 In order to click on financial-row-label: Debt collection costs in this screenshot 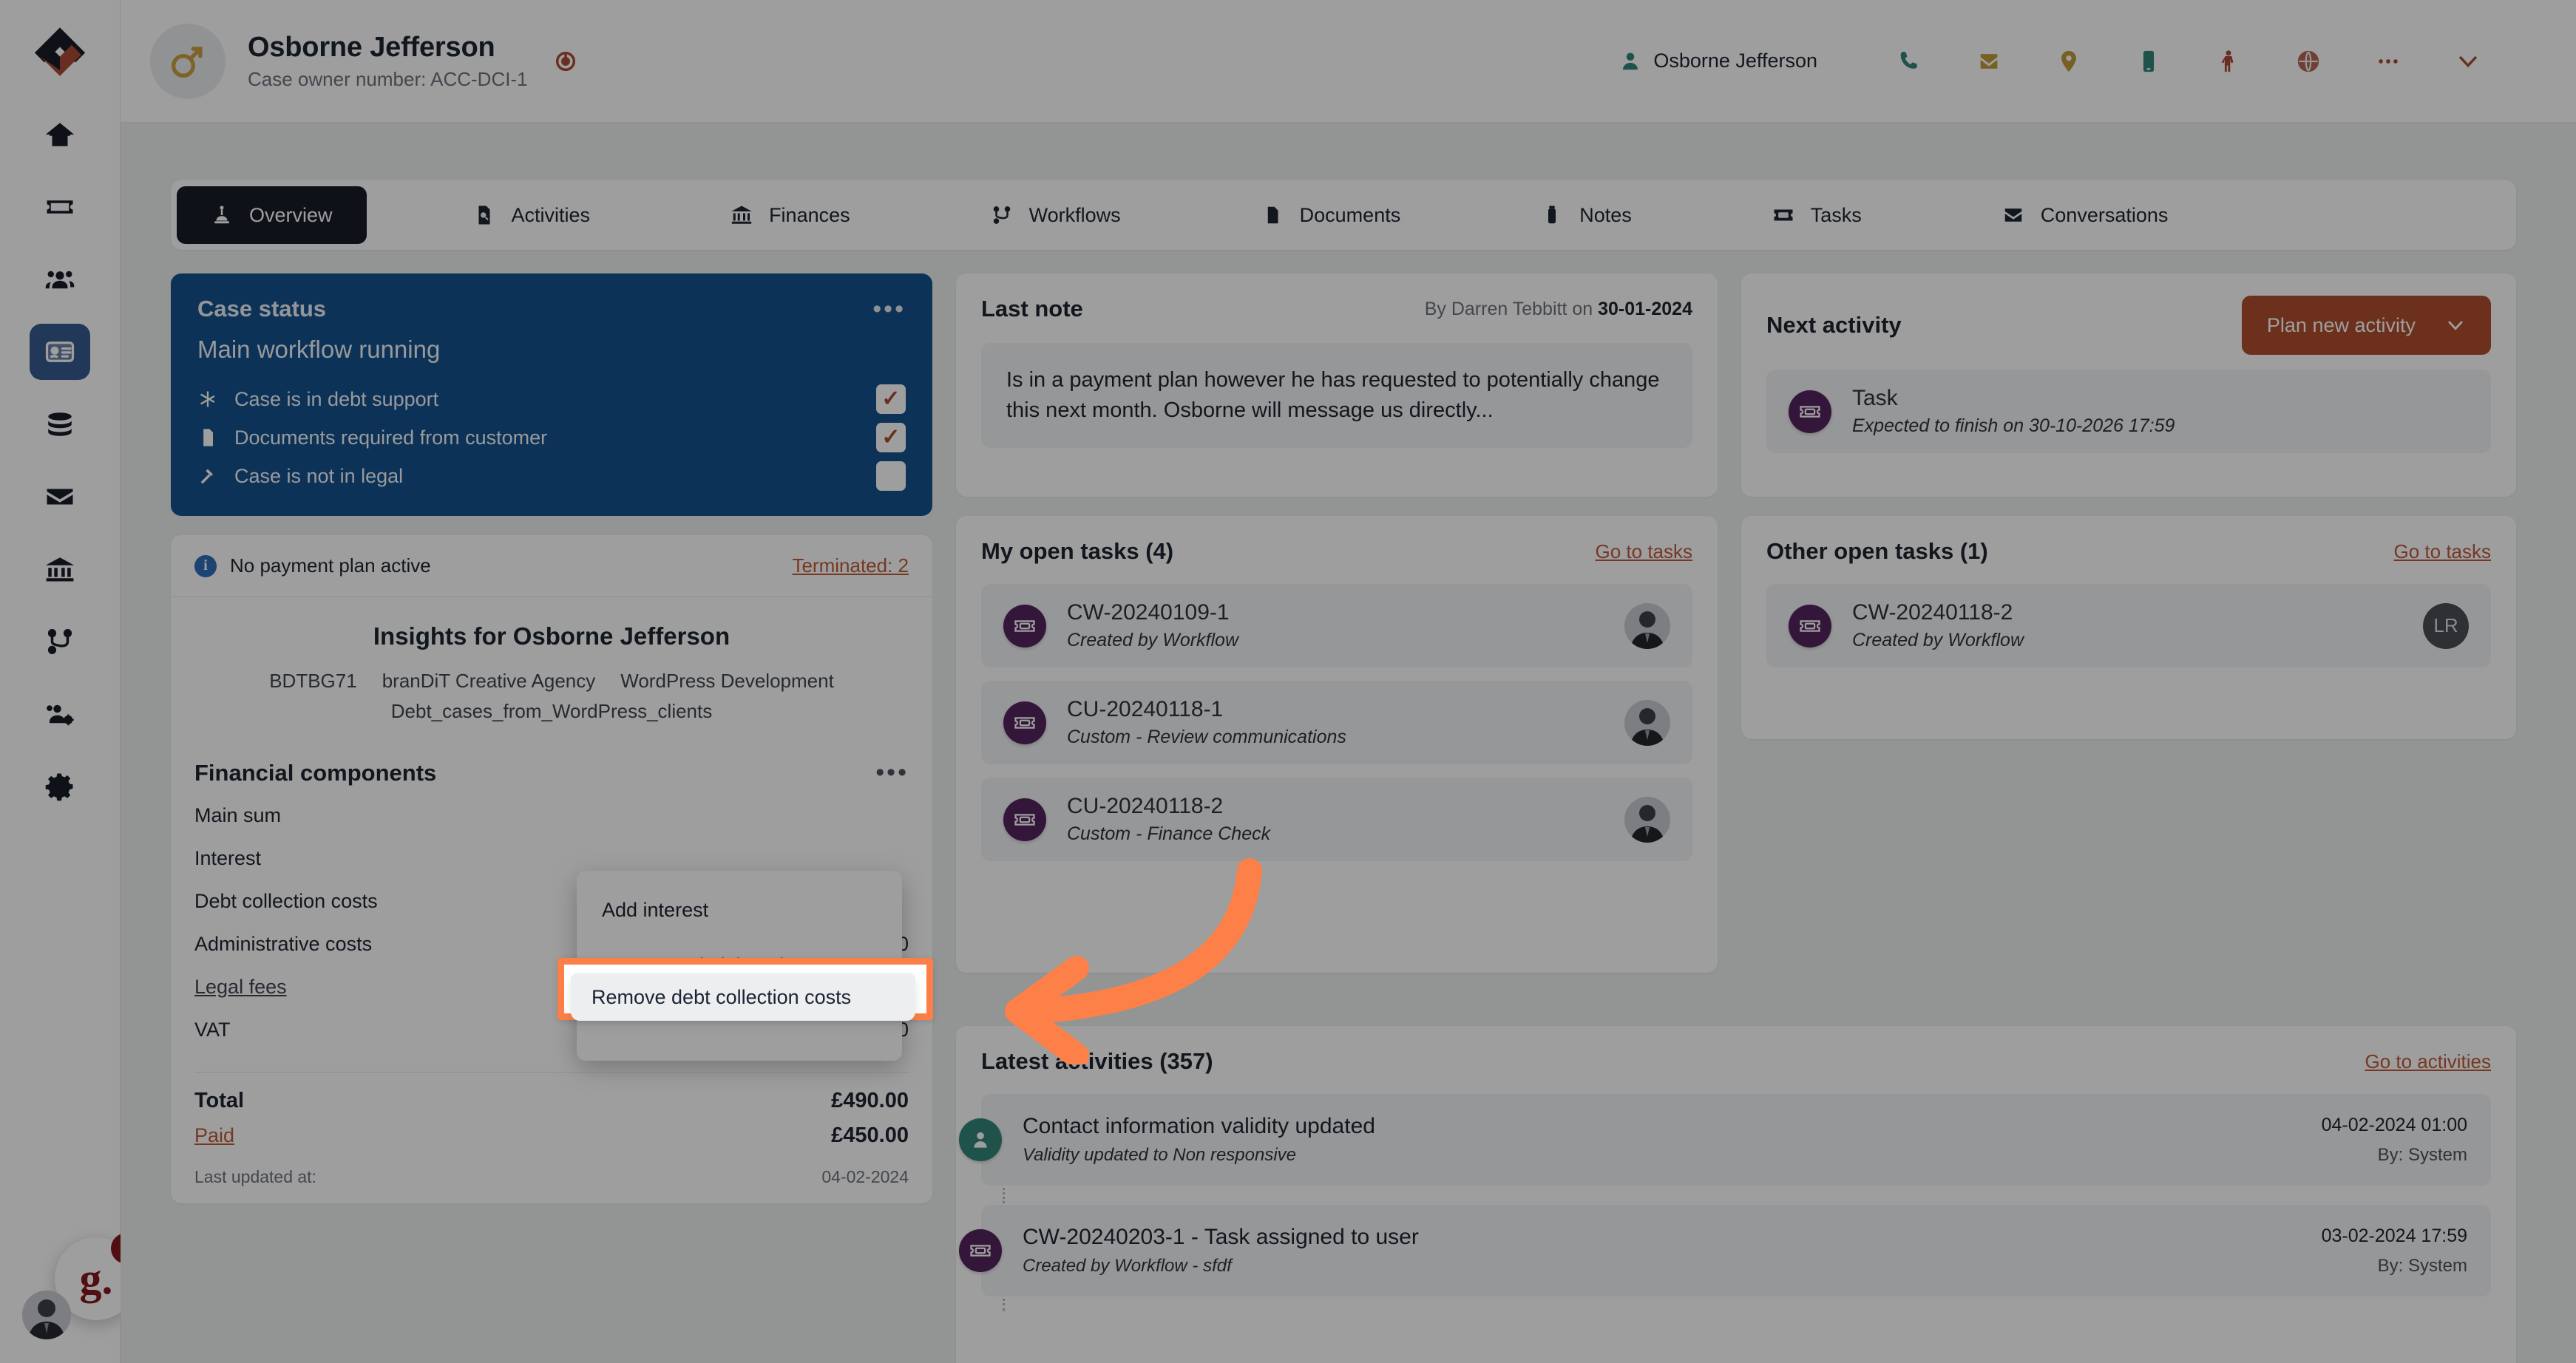, I will do `click(286, 901)`.